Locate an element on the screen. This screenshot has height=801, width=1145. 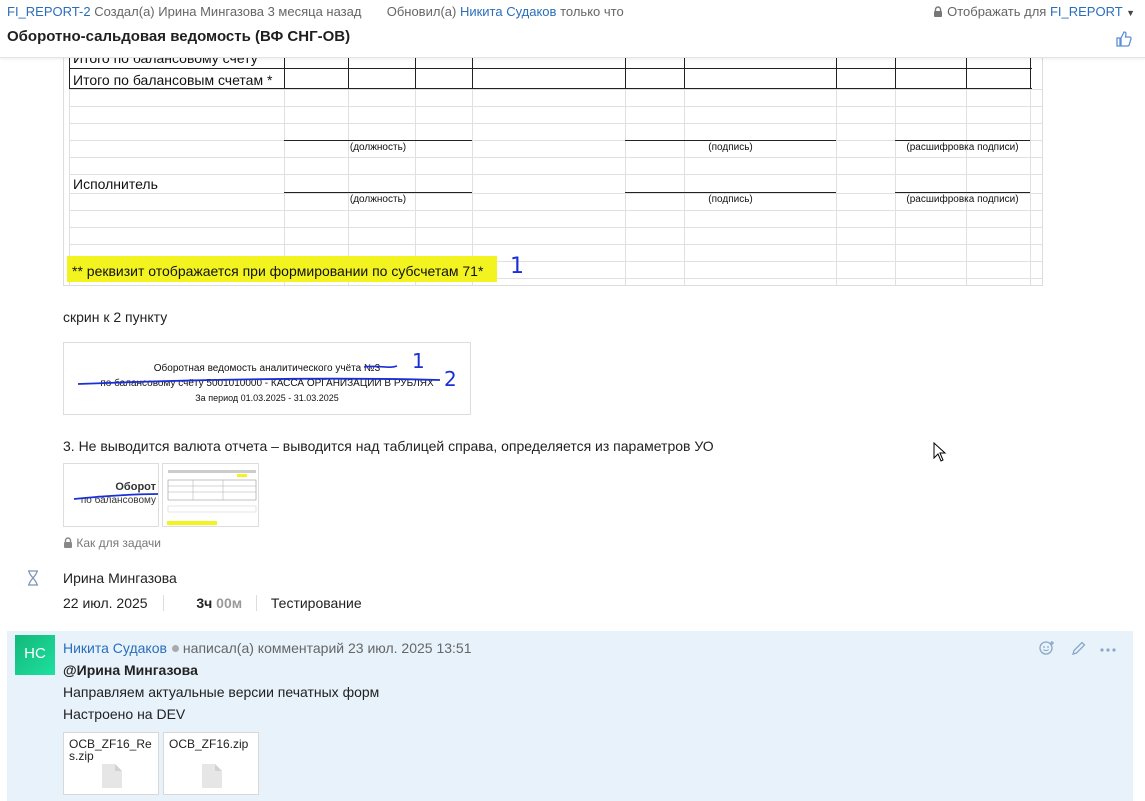
attachment-file: OCB_ZF16_Res.zip is located at coordinates (111, 763).